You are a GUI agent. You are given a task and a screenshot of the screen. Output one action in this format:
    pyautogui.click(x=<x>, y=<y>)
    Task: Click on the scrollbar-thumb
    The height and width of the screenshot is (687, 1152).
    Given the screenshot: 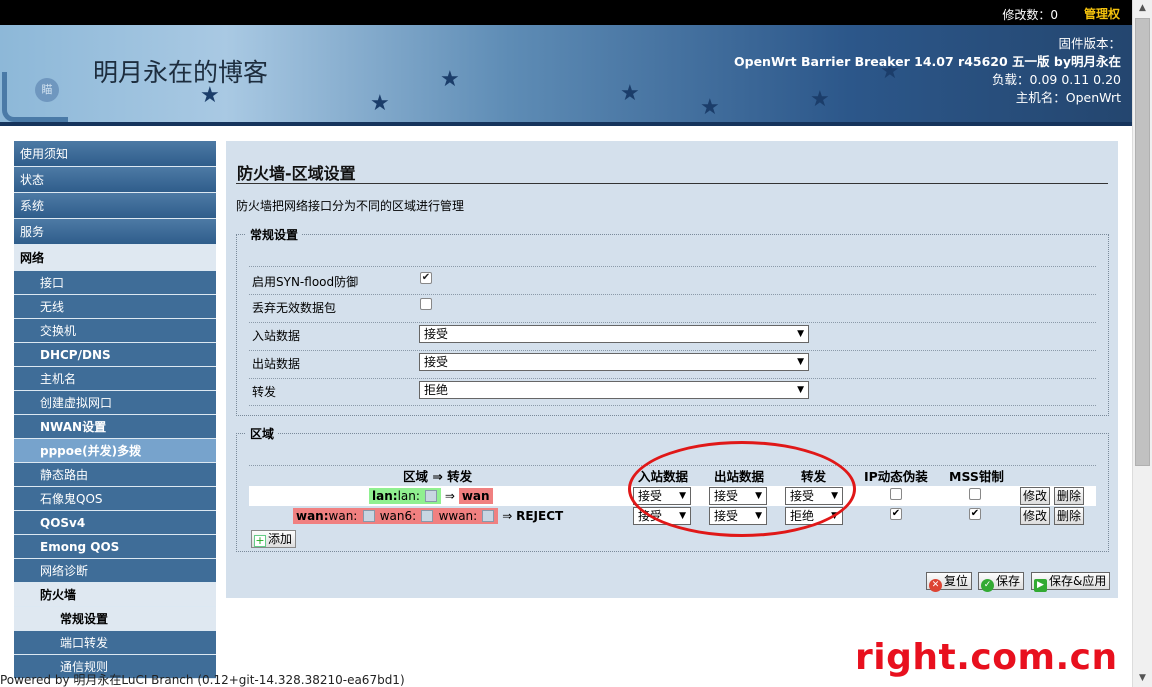 What is the action you would take?
    pyautogui.click(x=1142, y=242)
    